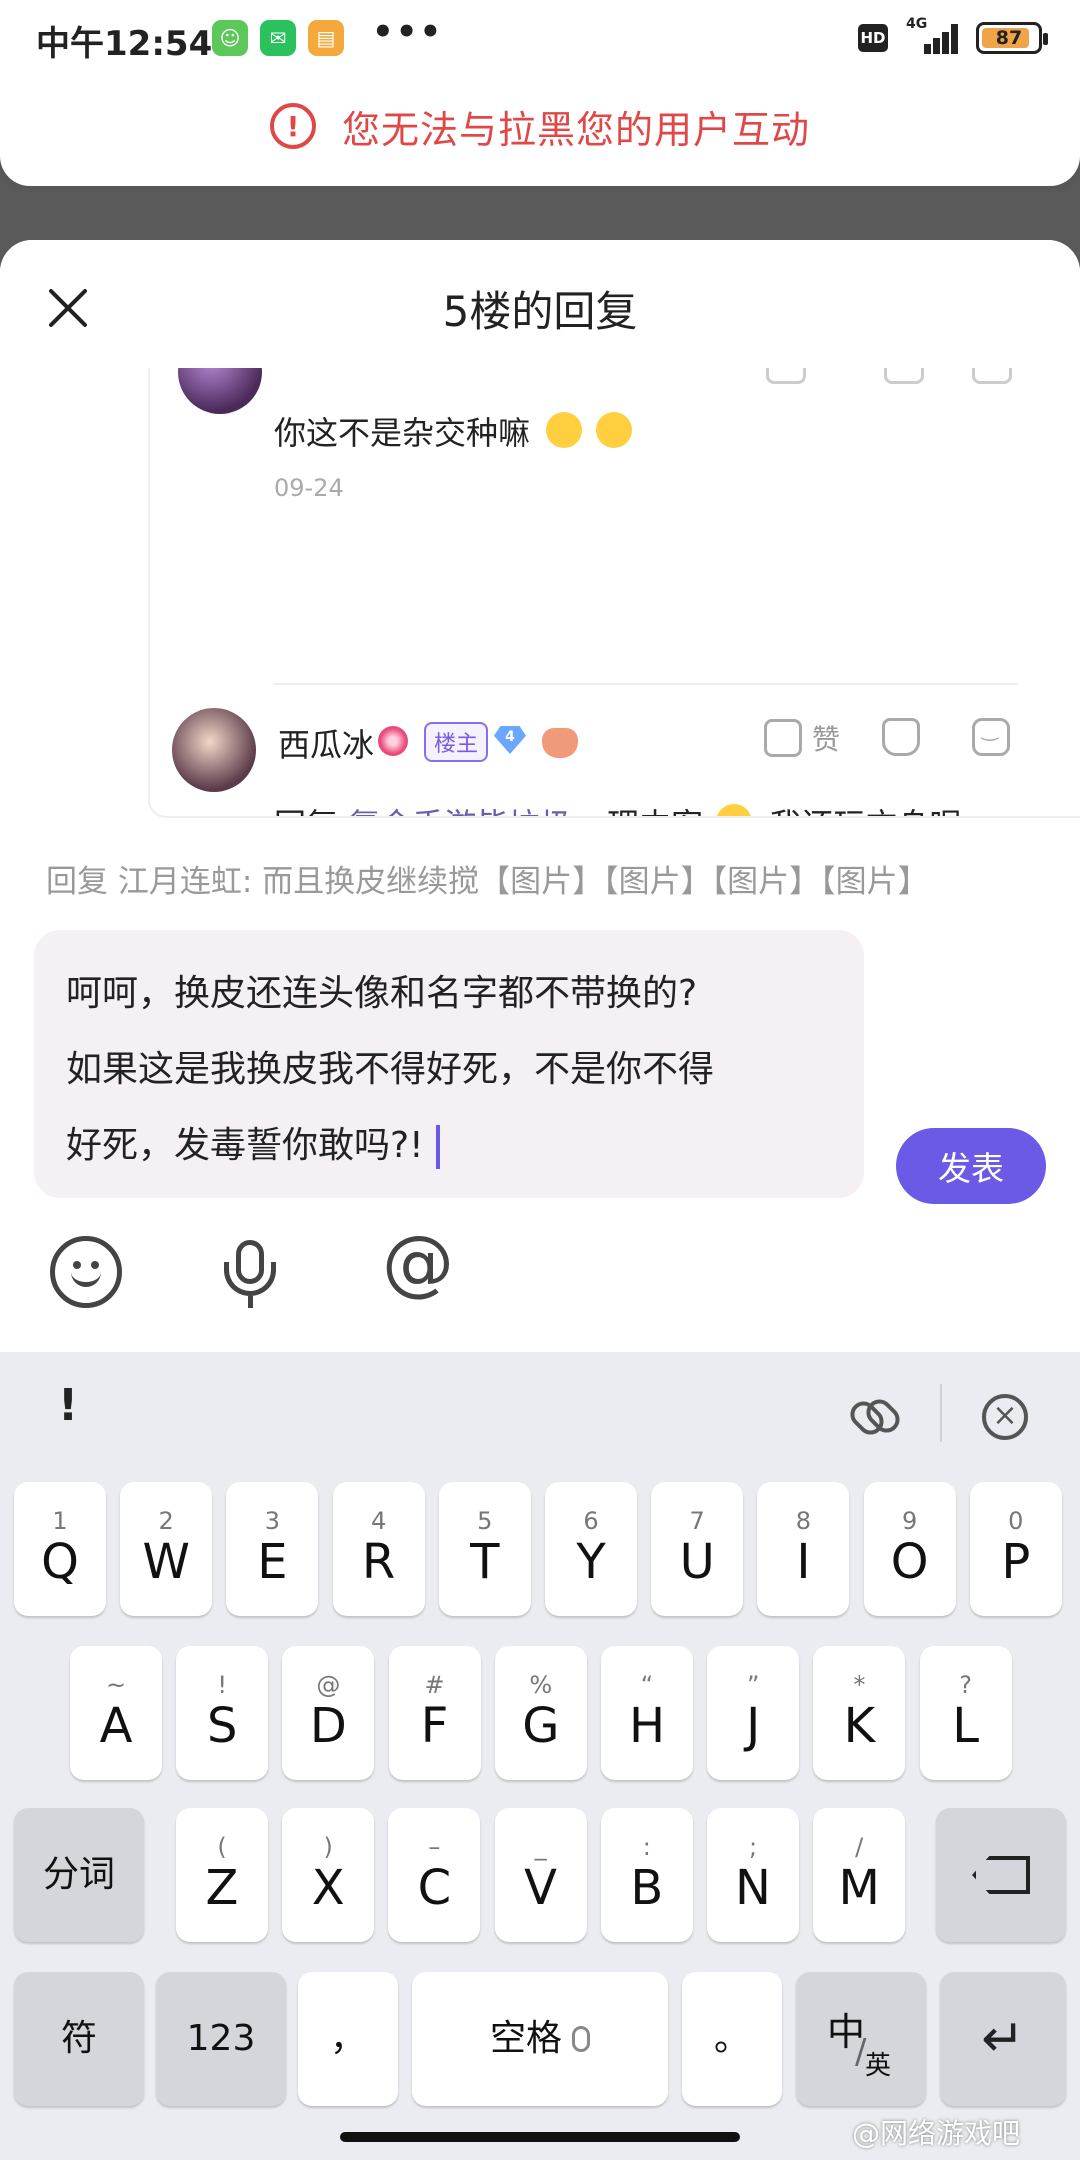 The image size is (1080, 2160). I want to click on thumb-up-icon, so click(786, 376).